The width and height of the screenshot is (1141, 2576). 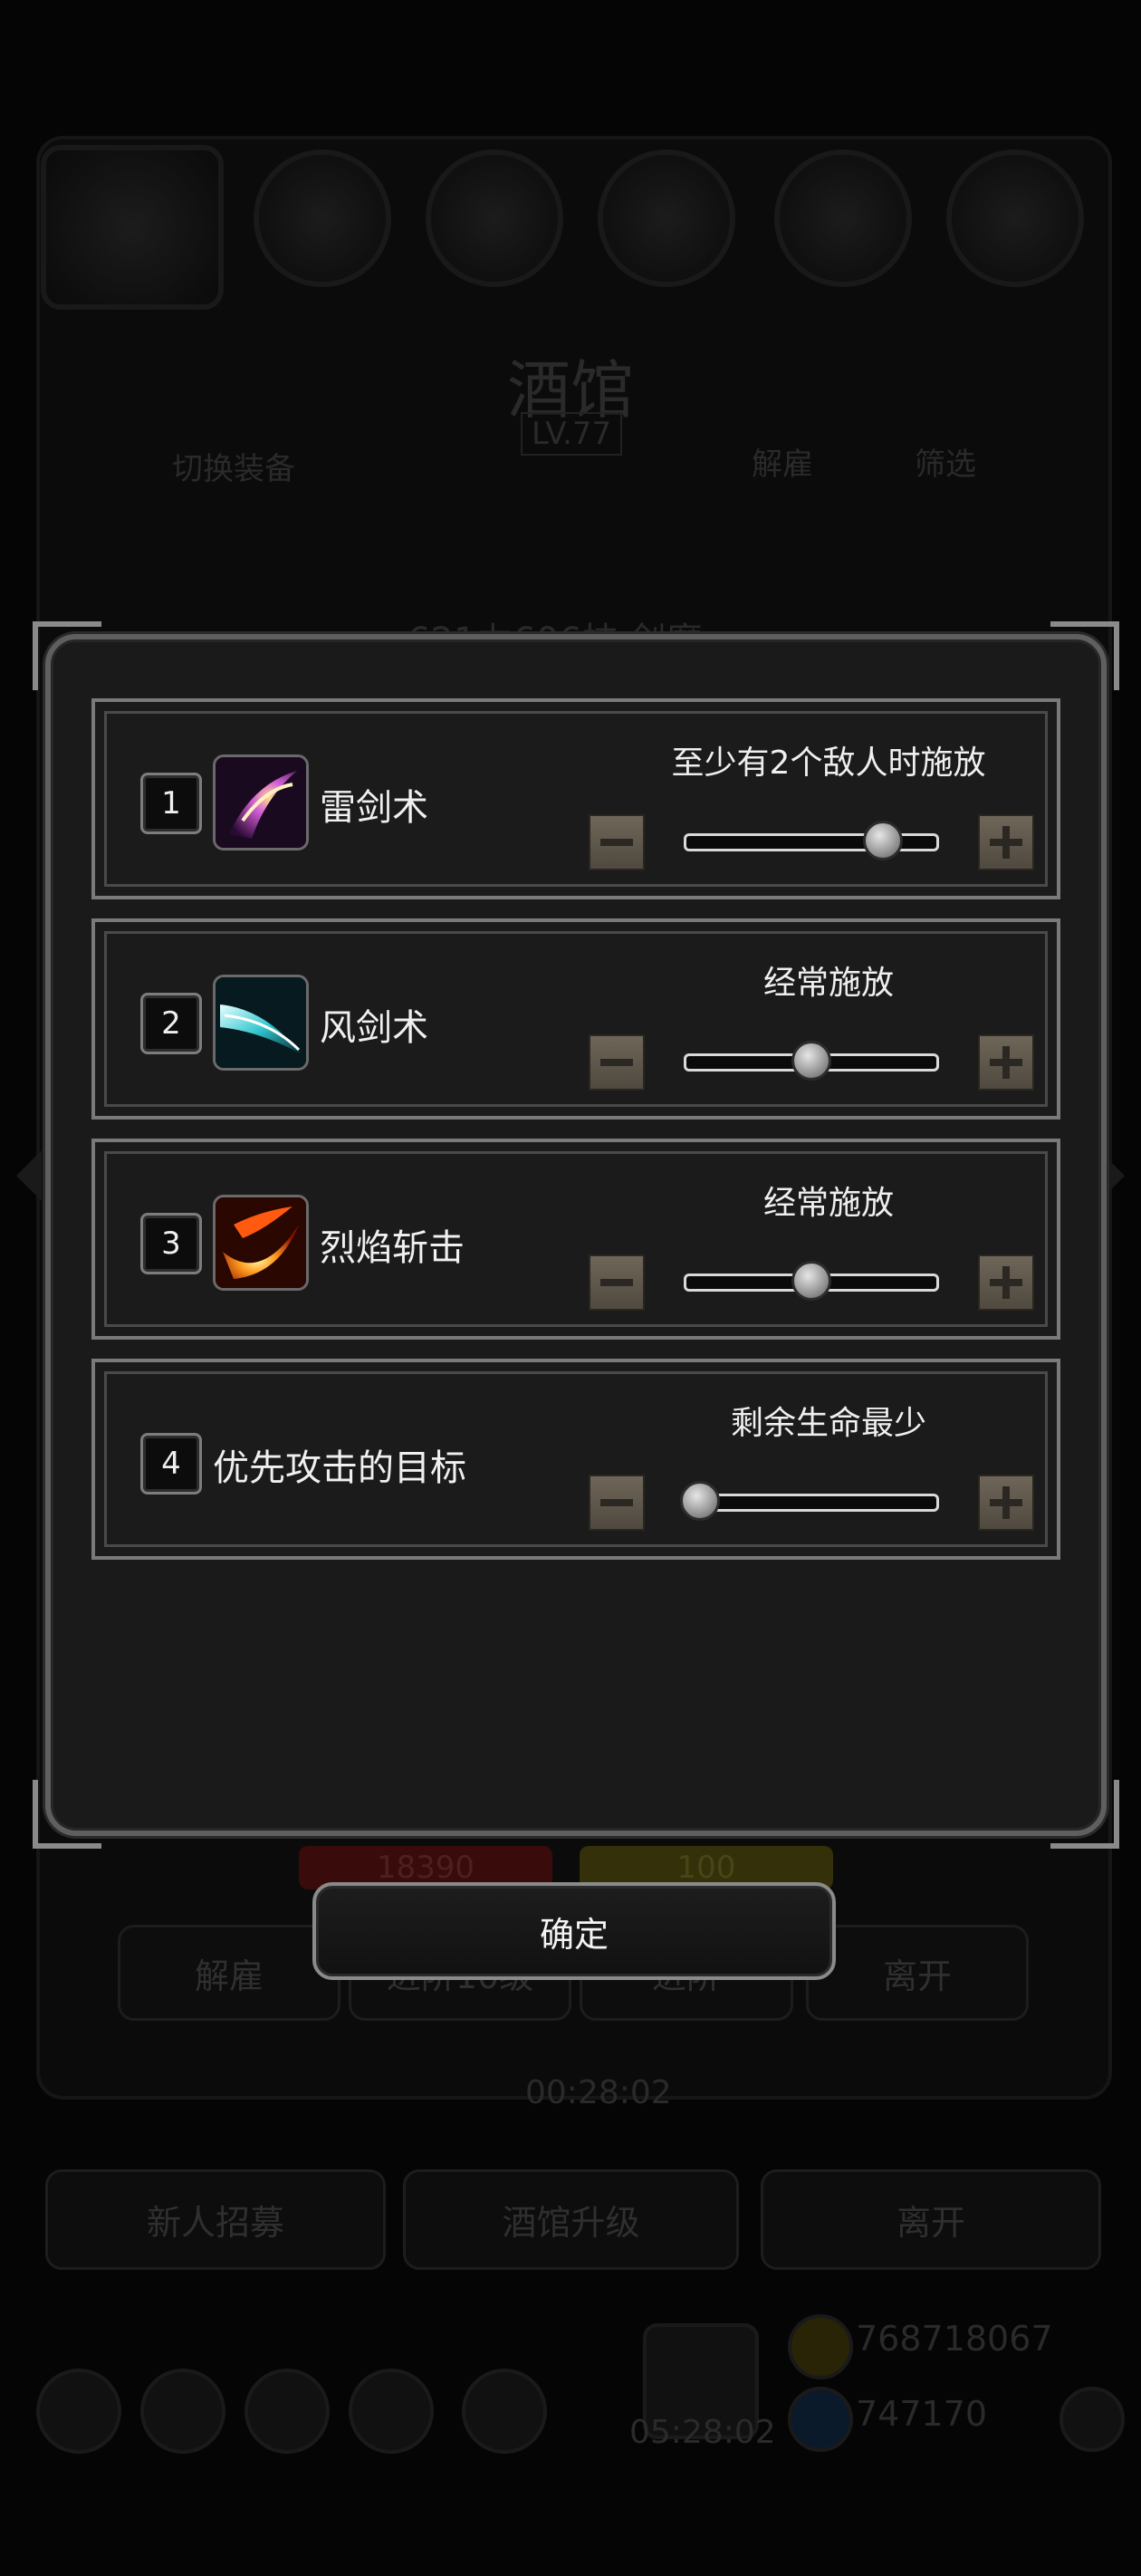 What do you see at coordinates (339, 1468) in the screenshot?
I see `target-priority-label: 优先攻击的目标` at bounding box center [339, 1468].